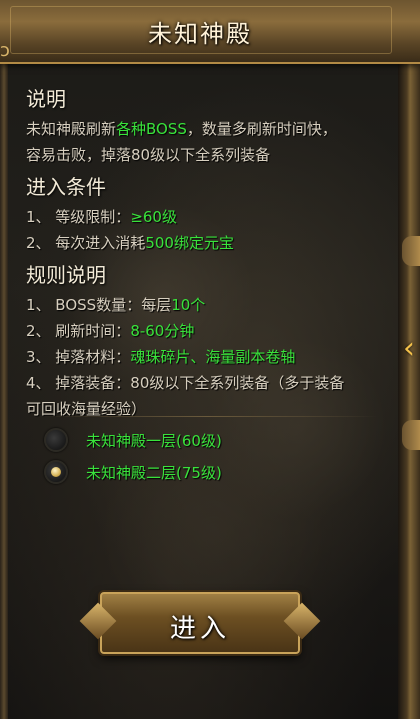  I want to click on floor-option-1: 未知神殿一层(60级), so click(133, 440).